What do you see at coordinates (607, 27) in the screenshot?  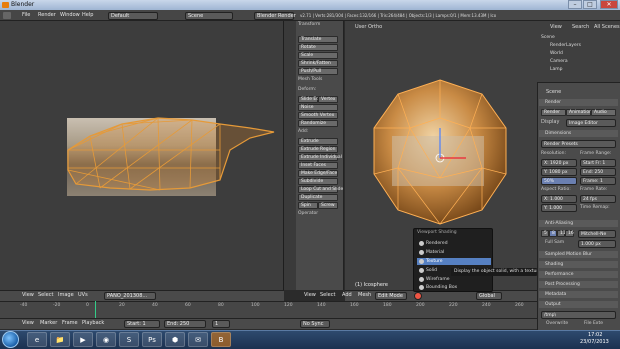 I see `outliner-filter-select: All Scenes` at bounding box center [607, 27].